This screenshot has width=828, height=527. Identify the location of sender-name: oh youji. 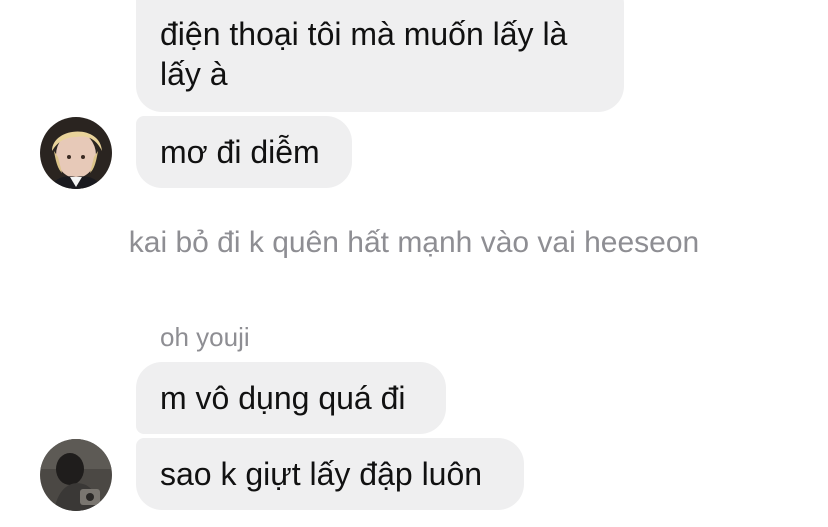
(205, 337).